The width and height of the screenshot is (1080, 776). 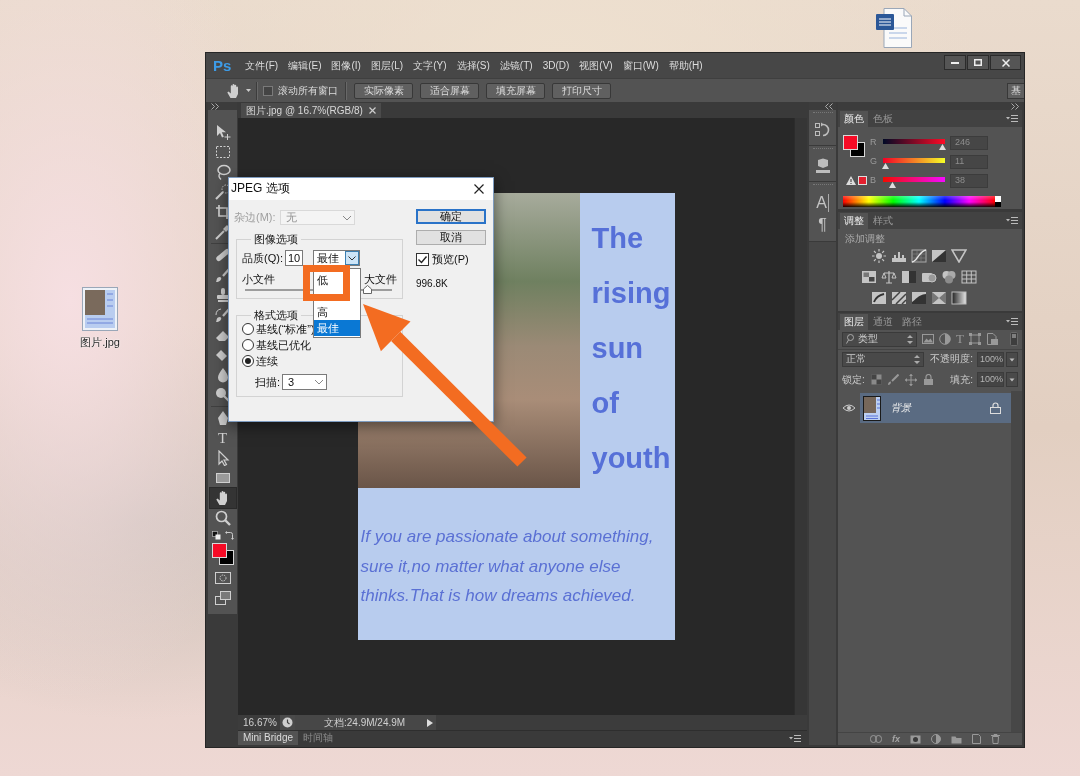 What do you see at coordinates (100, 343) in the screenshot?
I see `file-name: 图片.jpg` at bounding box center [100, 343].